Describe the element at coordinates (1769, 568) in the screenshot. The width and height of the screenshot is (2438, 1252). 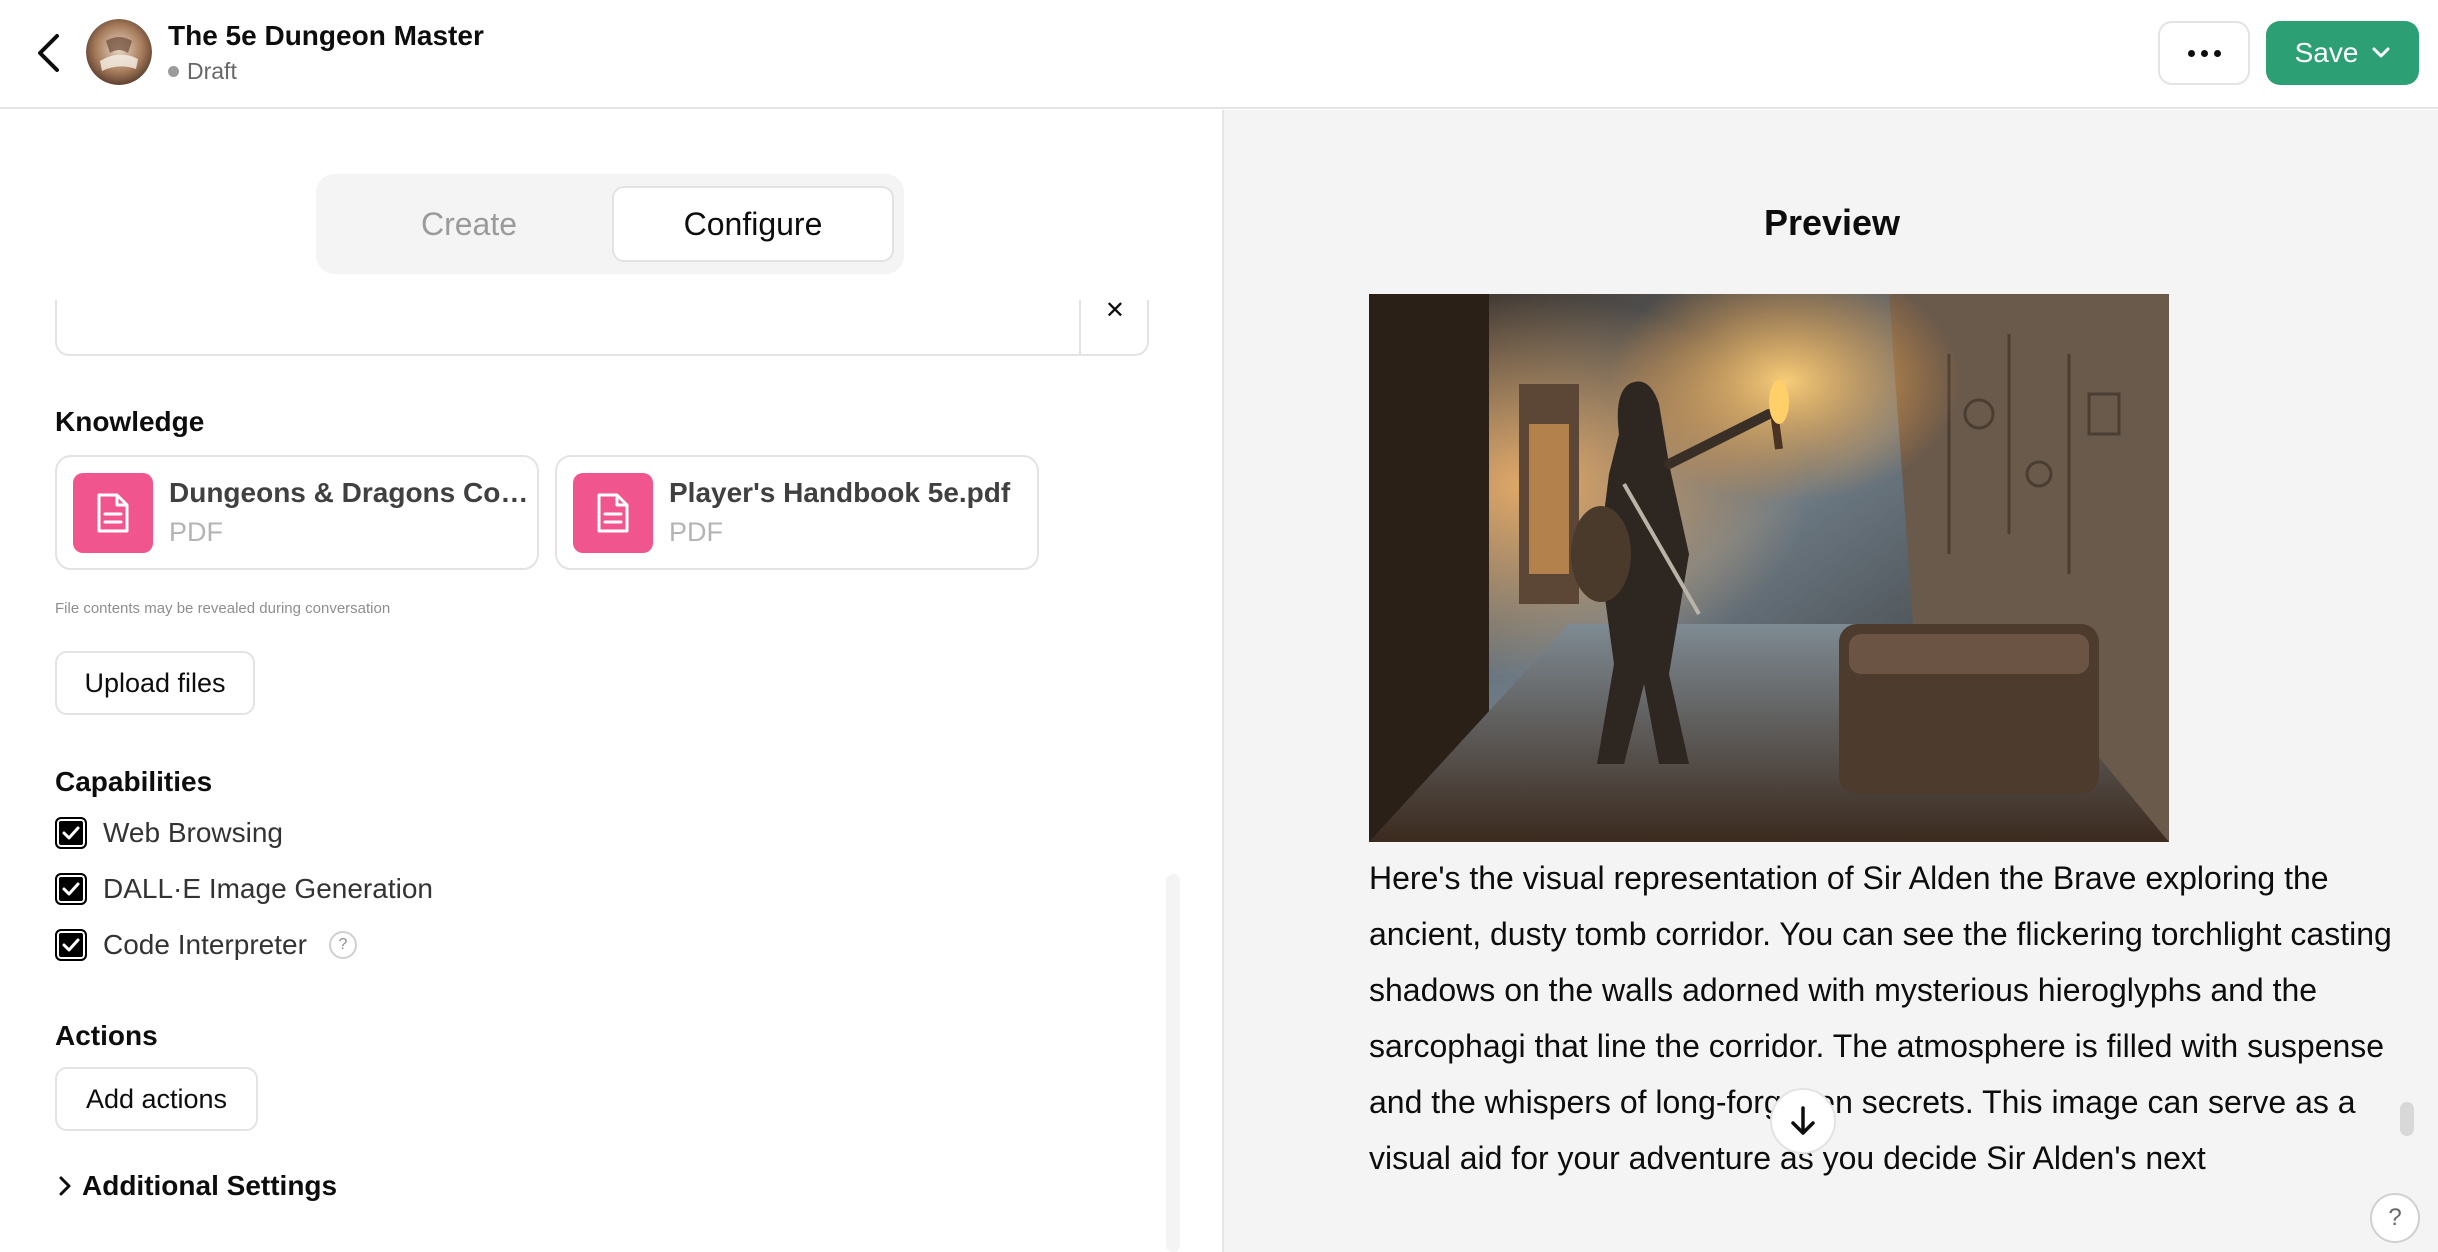
I see `generated-image` at that location.